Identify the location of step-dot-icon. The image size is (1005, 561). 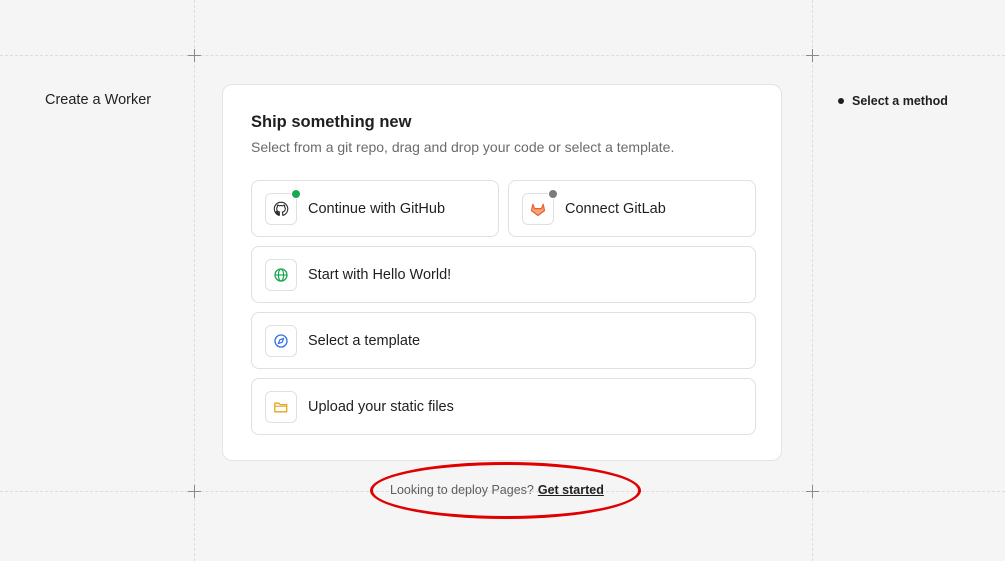
(841, 101).